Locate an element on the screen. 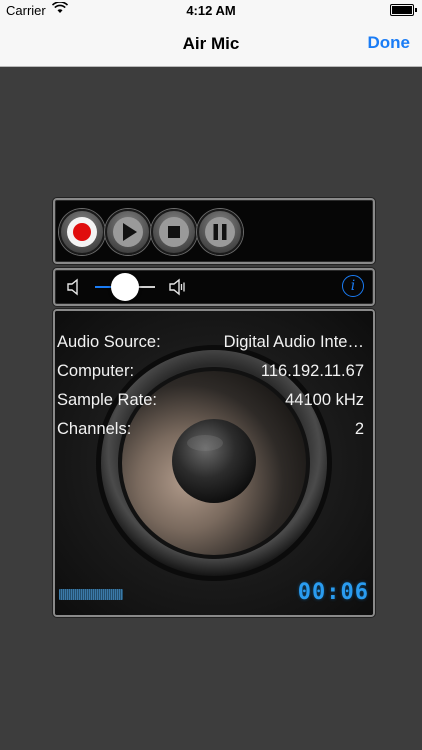 The height and width of the screenshot is (750, 422). volume-slider-thumb is located at coordinates (125, 287).